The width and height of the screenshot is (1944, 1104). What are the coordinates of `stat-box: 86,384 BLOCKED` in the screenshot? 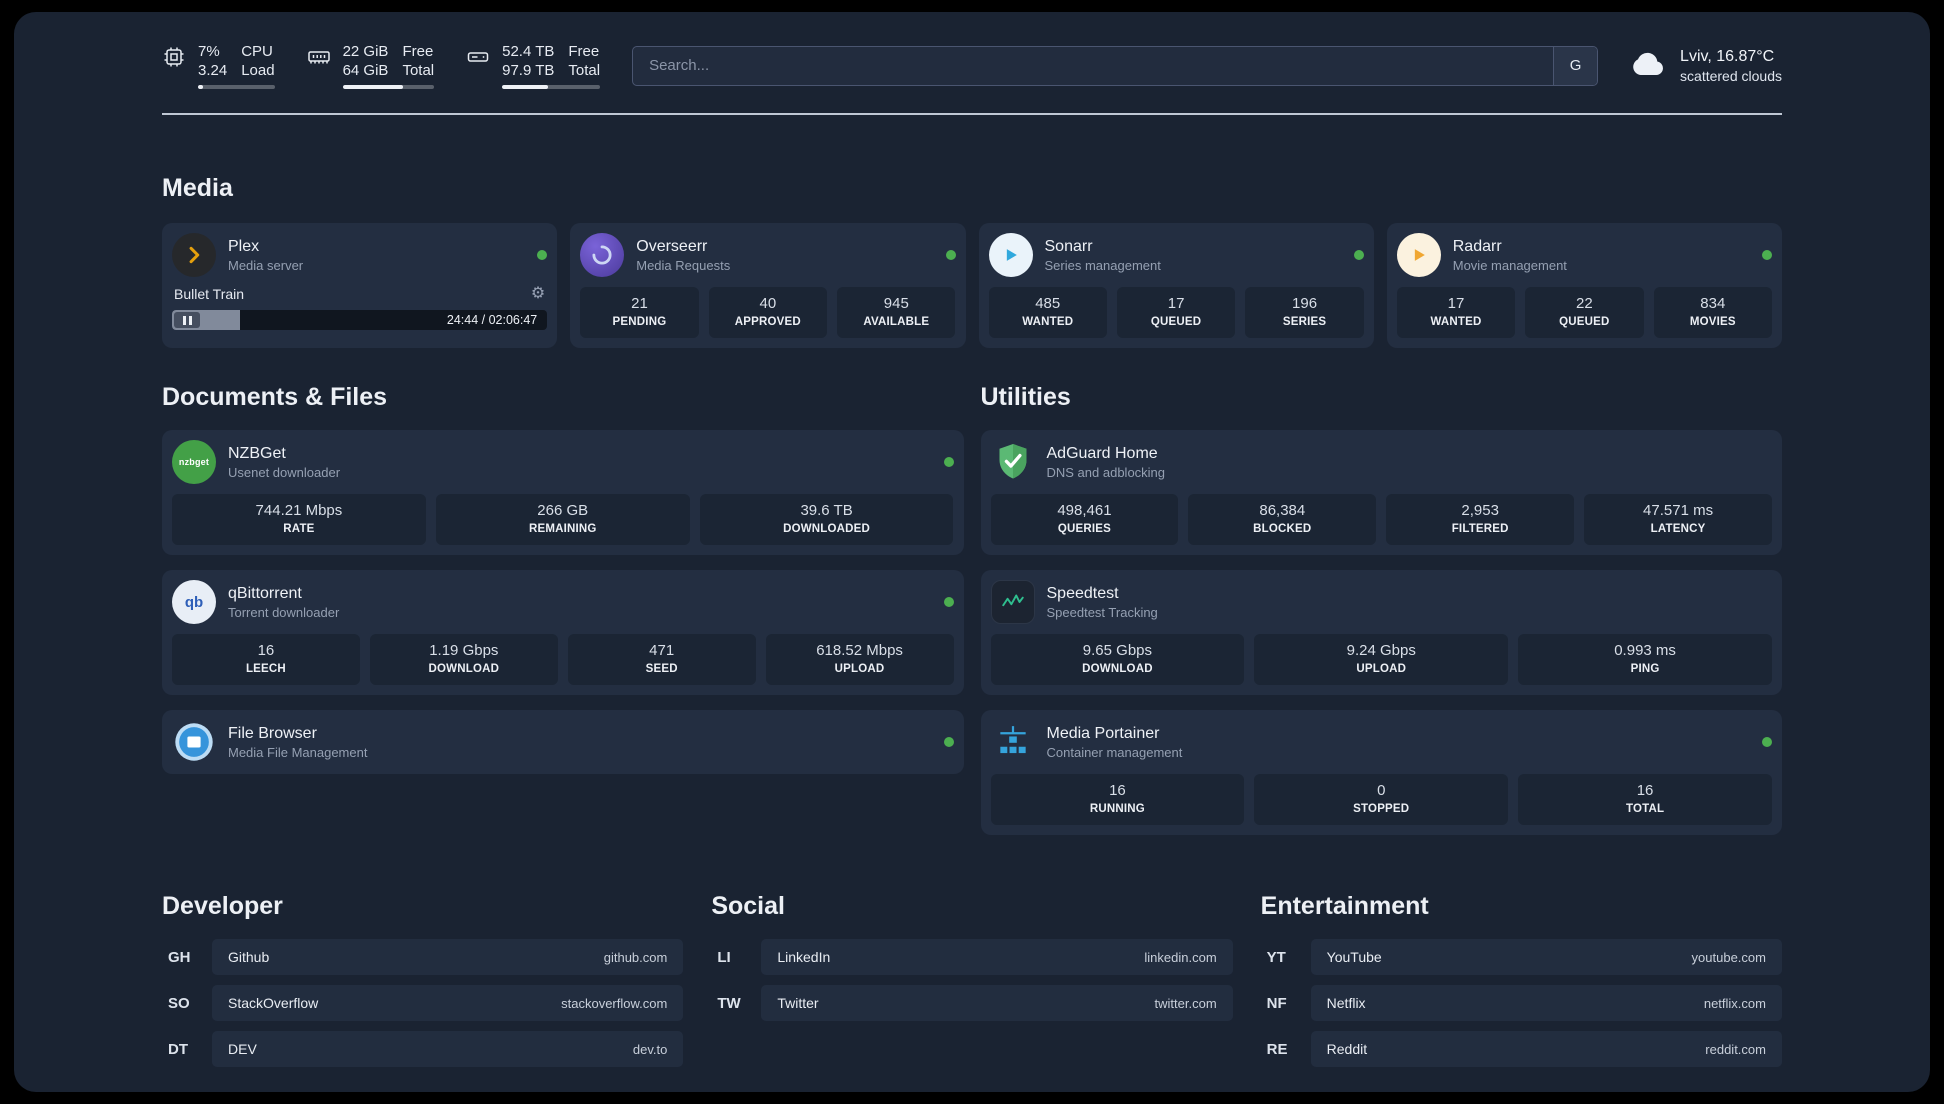 It's located at (1282, 519).